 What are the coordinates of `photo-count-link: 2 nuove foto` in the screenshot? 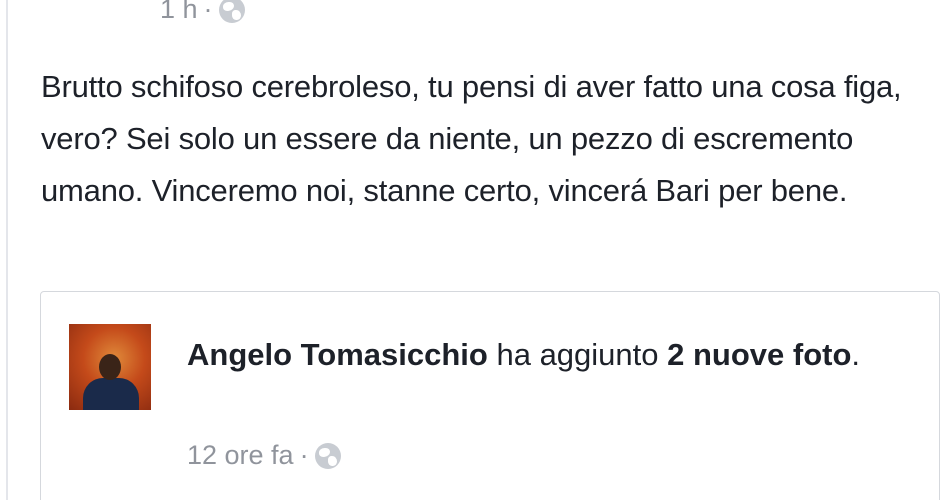 It's located at (759, 354).